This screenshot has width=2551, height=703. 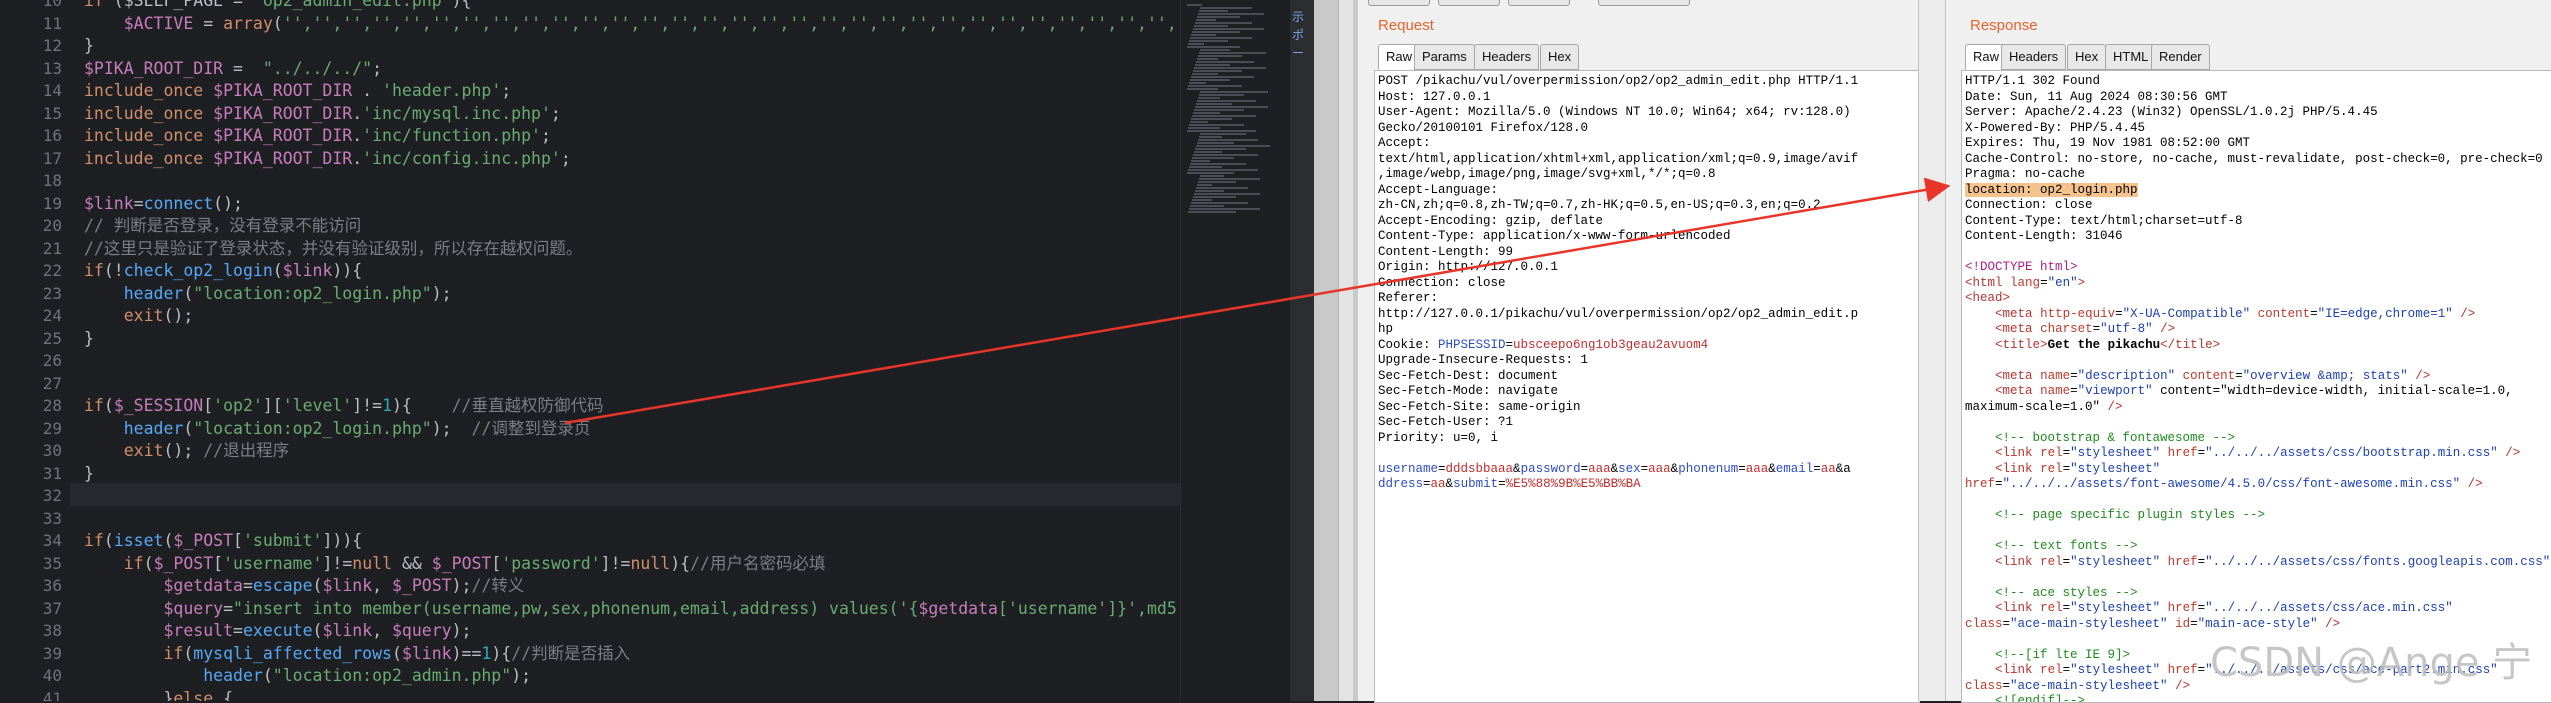 What do you see at coordinates (1438, 437) in the screenshot?
I see `text-line: Priority: u=0, i` at bounding box center [1438, 437].